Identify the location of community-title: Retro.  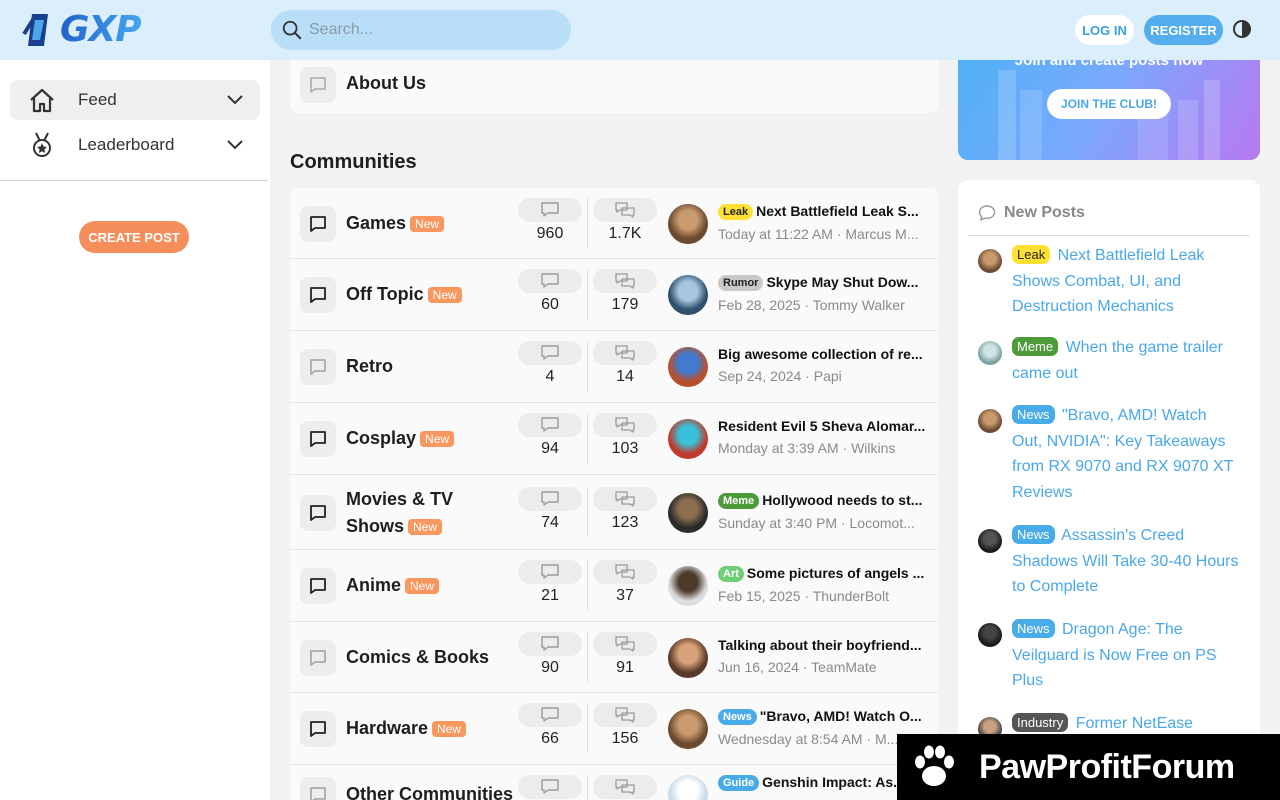
(431, 366).